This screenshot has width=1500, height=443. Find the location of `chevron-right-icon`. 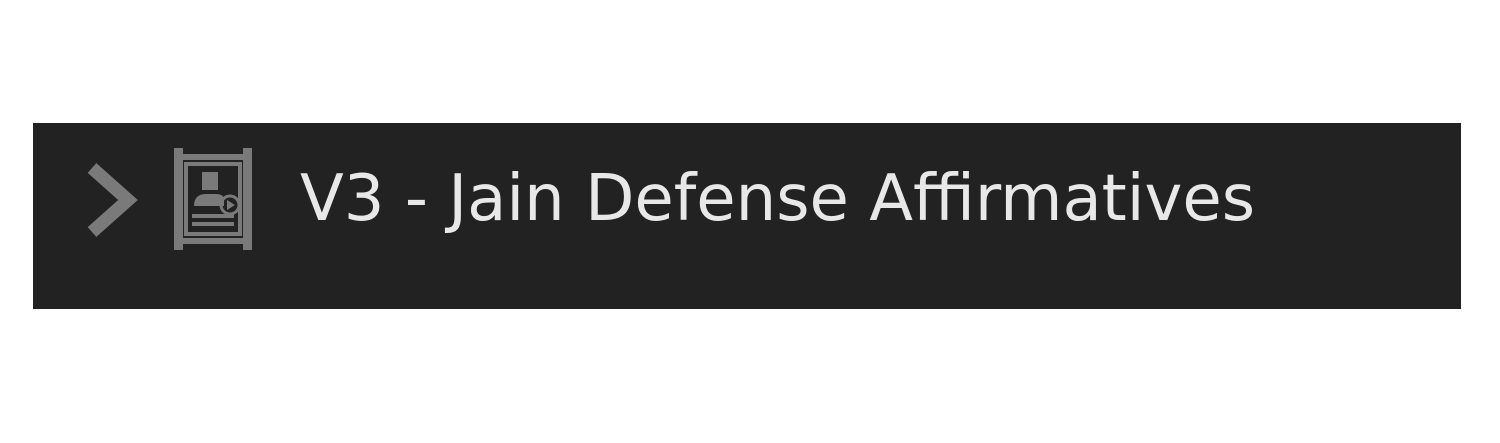

chevron-right-icon is located at coordinates (110, 200).